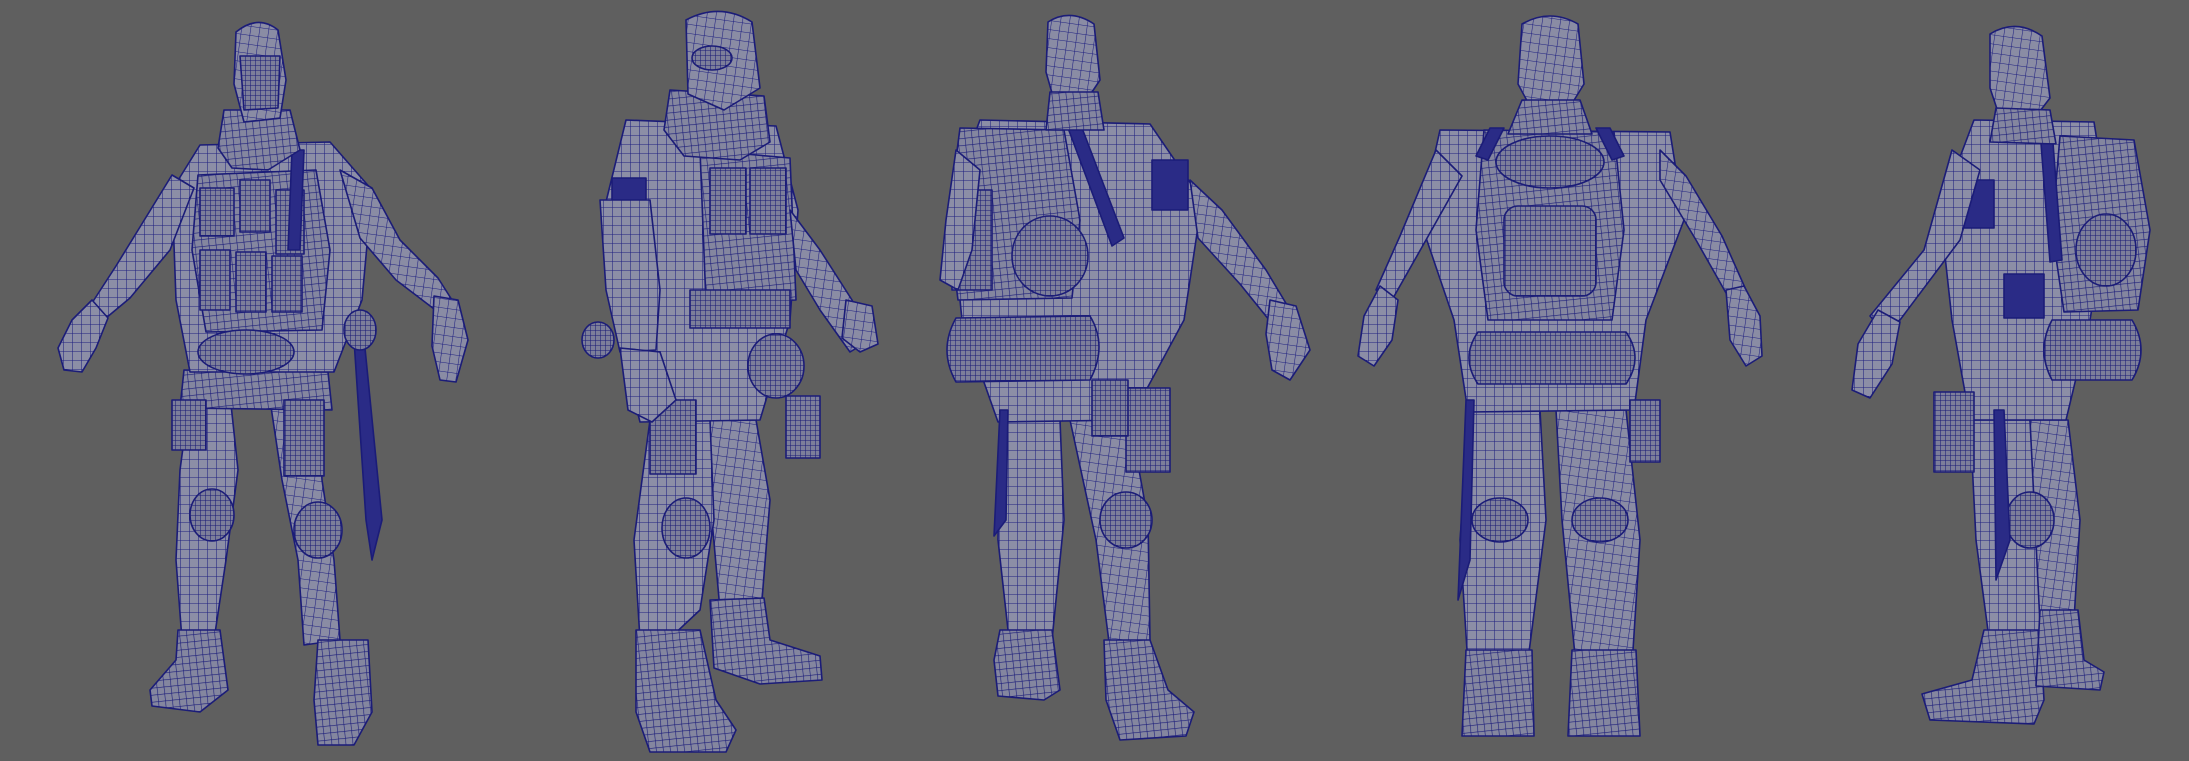 Image resolution: width=2189 pixels, height=761 pixels. Describe the element at coordinates (598, 340) in the screenshot. I see `wrist-canister` at that location.